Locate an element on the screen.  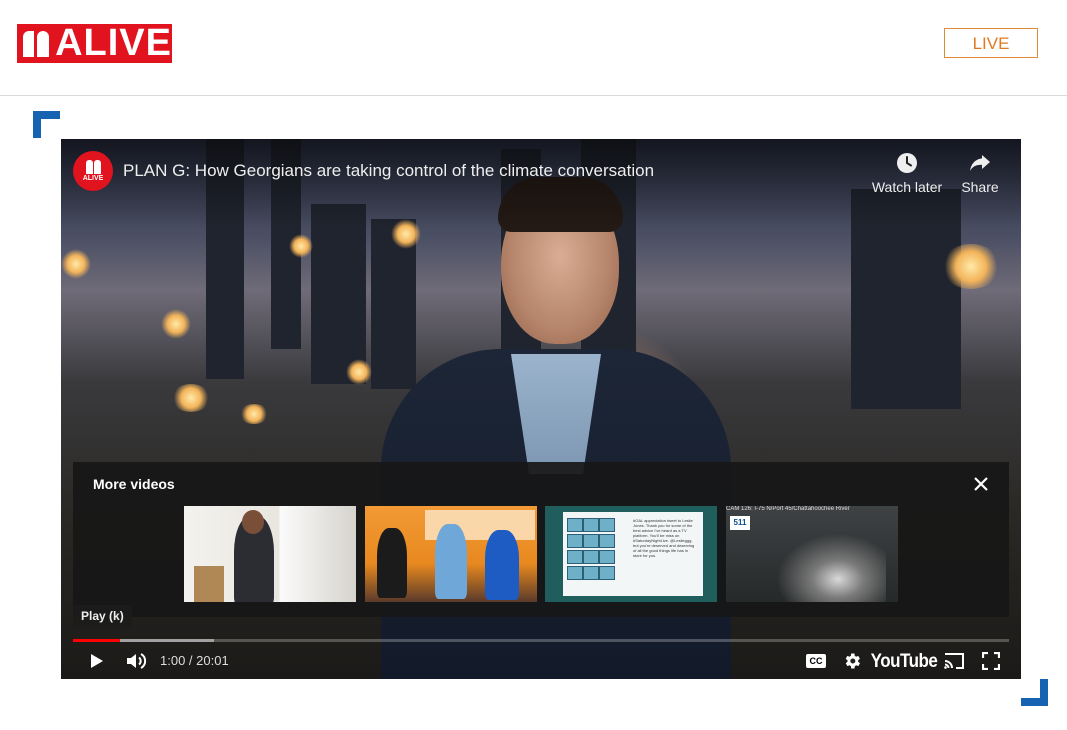
thumbnail-podium is located at coordinates (209, 584).